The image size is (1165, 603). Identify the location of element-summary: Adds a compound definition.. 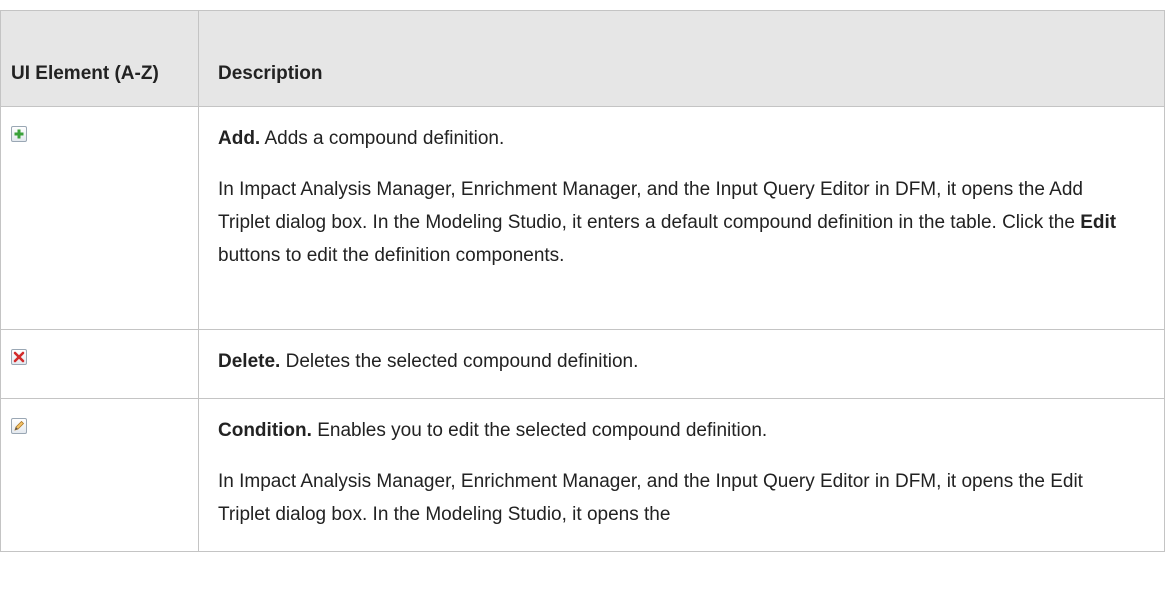
(384, 138).